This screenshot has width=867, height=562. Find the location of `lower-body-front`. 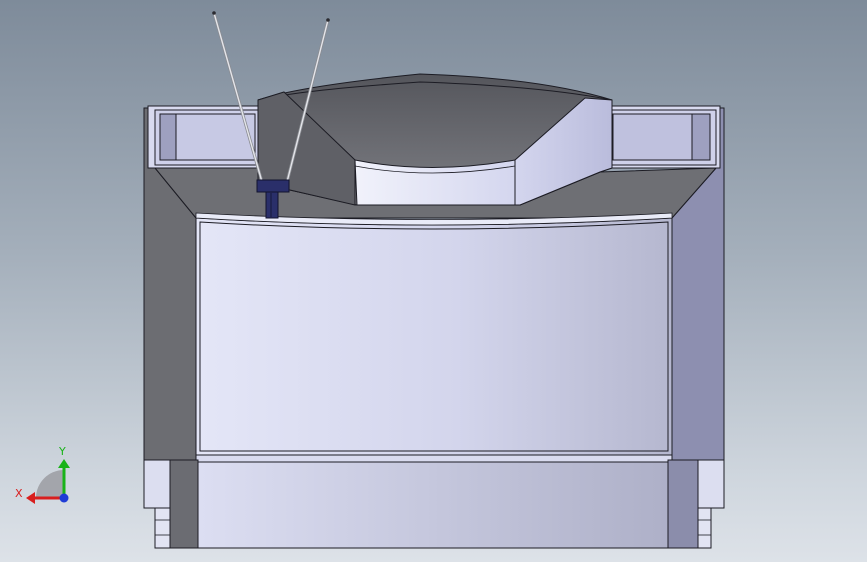

lower-body-front is located at coordinates (433, 505).